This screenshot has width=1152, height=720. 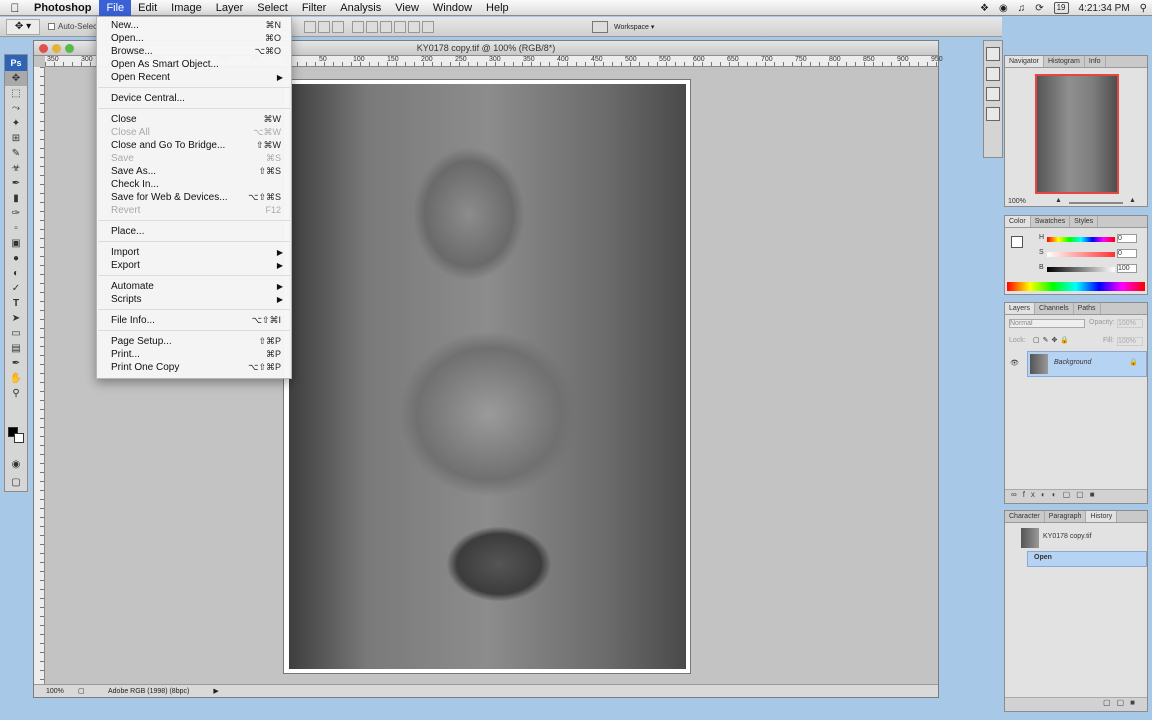 What do you see at coordinates (215, 691) in the screenshot?
I see `status-menu-arrow-icon: ▶` at bounding box center [215, 691].